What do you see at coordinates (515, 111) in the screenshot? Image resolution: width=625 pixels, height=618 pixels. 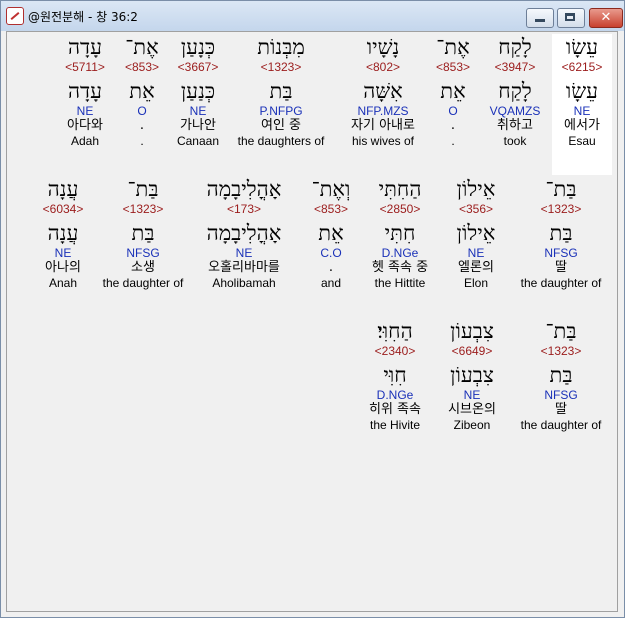 I see `morphology-code: VQAMZS` at bounding box center [515, 111].